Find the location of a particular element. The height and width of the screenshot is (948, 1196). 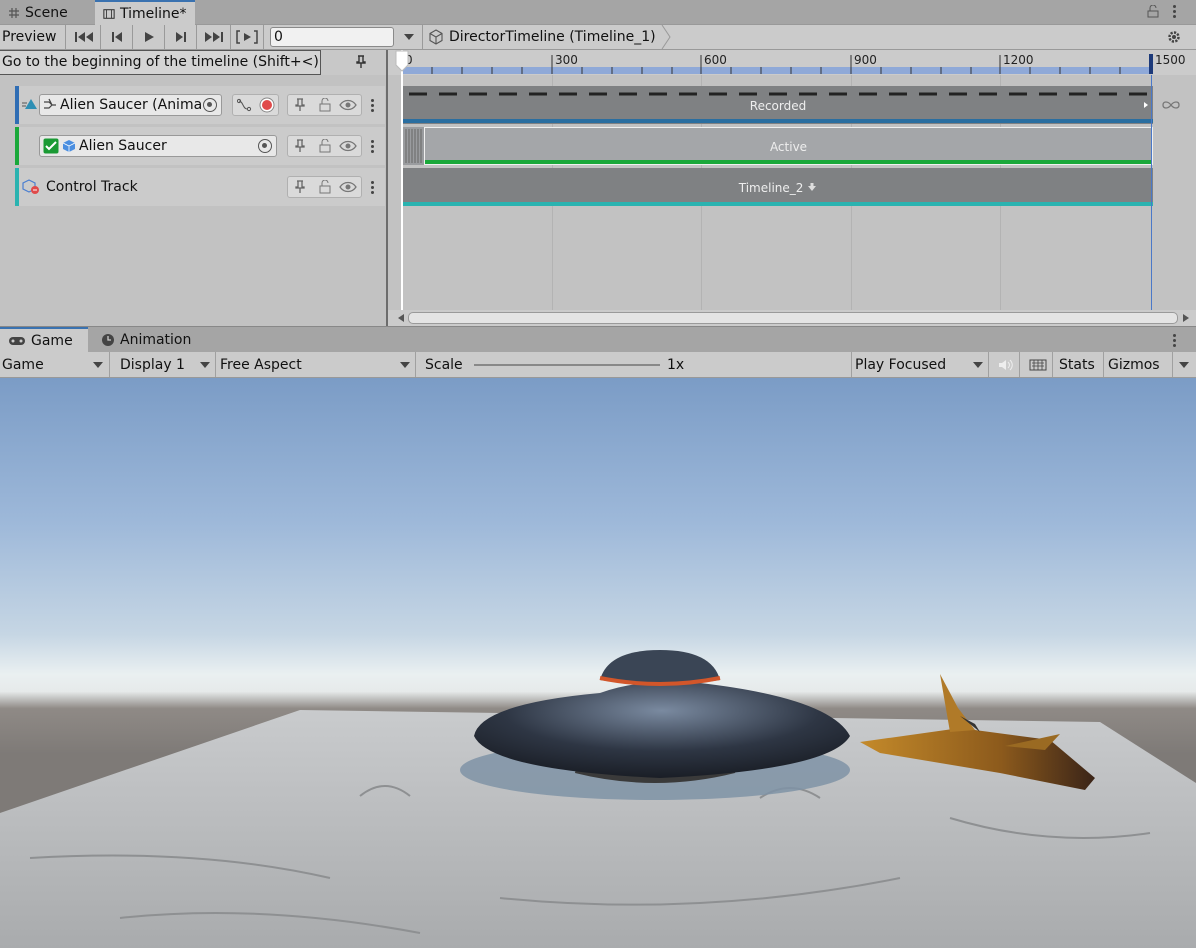

goto-start-button is located at coordinates (84, 37).